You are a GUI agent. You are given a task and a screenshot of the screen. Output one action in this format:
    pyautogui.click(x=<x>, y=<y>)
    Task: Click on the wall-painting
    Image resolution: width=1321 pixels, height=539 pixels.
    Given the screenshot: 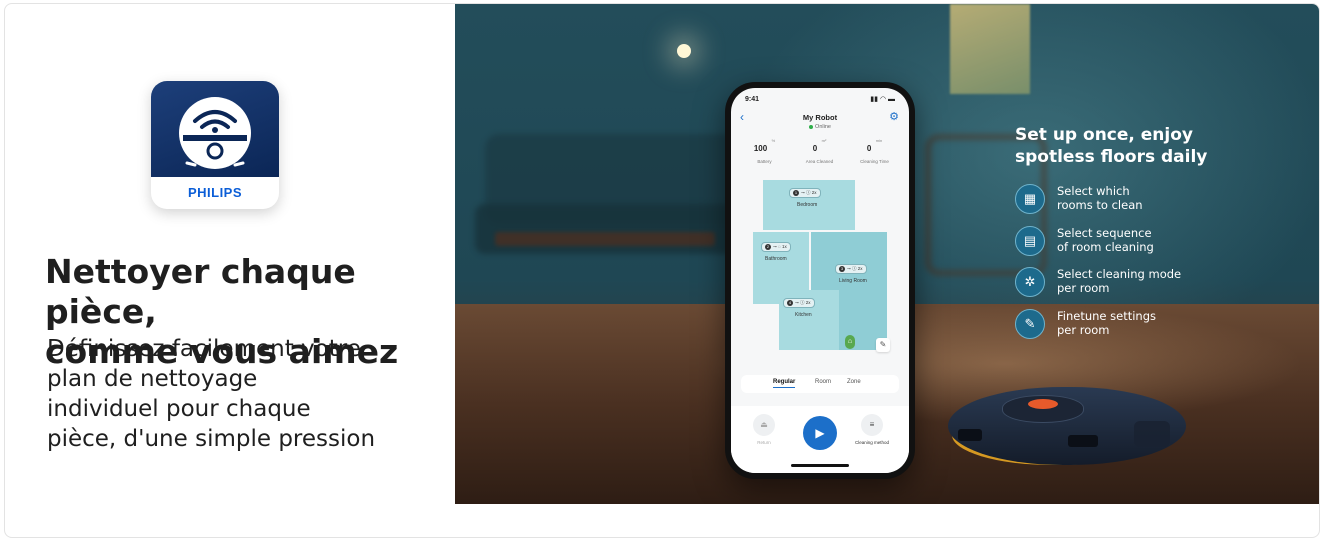 What is the action you would take?
    pyautogui.click(x=990, y=49)
    